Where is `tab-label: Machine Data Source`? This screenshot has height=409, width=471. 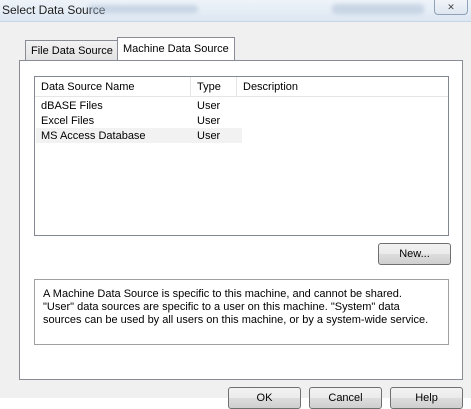 tab-label: Machine Data Source is located at coordinates (176, 49).